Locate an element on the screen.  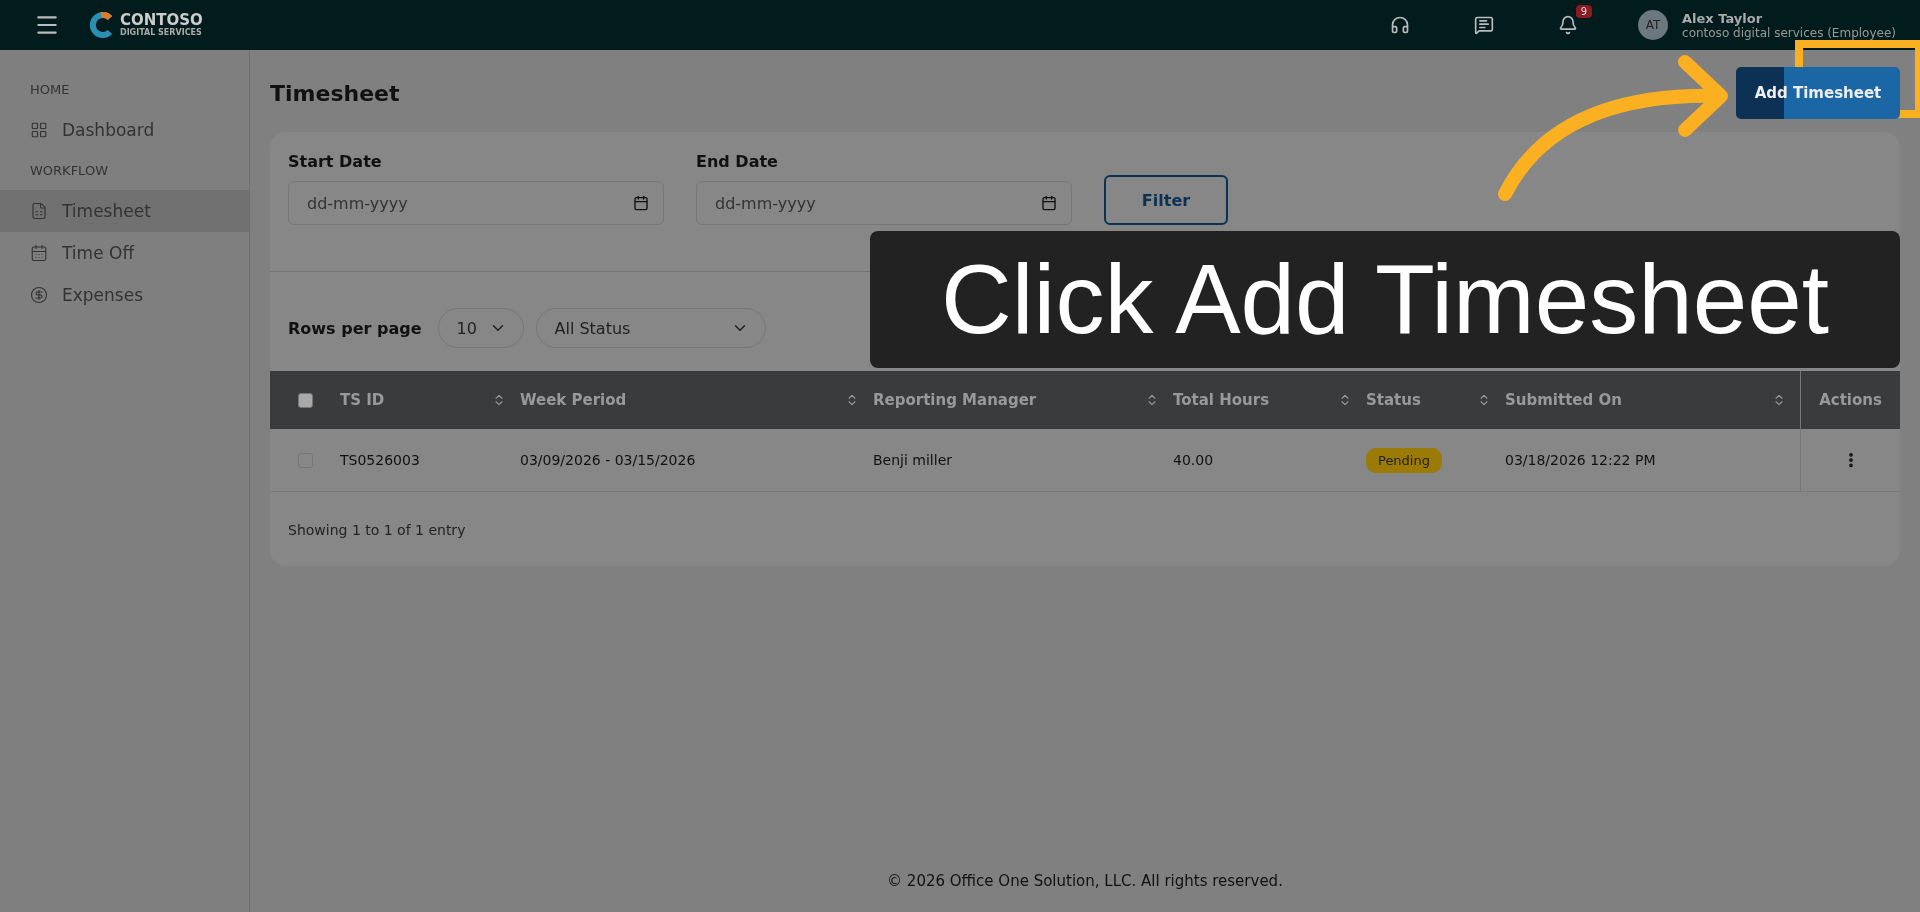
sidebar-item: Dashboard is located at coordinates (124, 130).